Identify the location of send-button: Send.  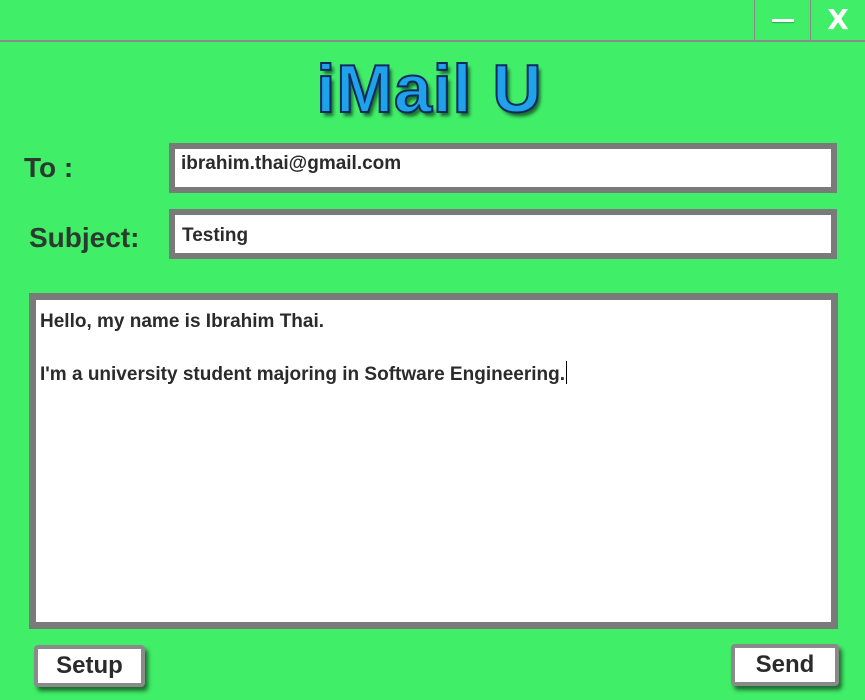
(785, 665).